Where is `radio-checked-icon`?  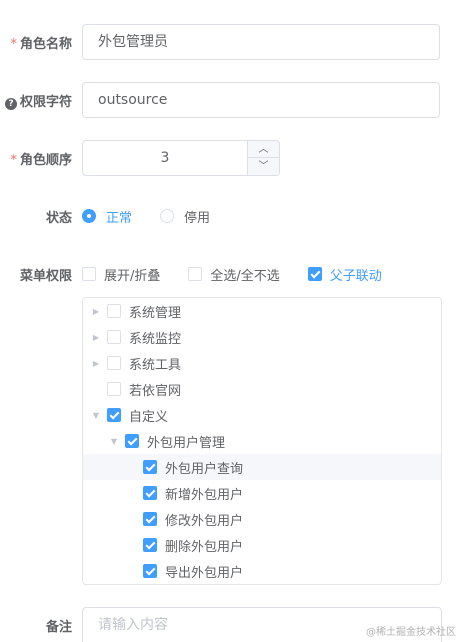
radio-checked-icon is located at coordinates (89, 216).